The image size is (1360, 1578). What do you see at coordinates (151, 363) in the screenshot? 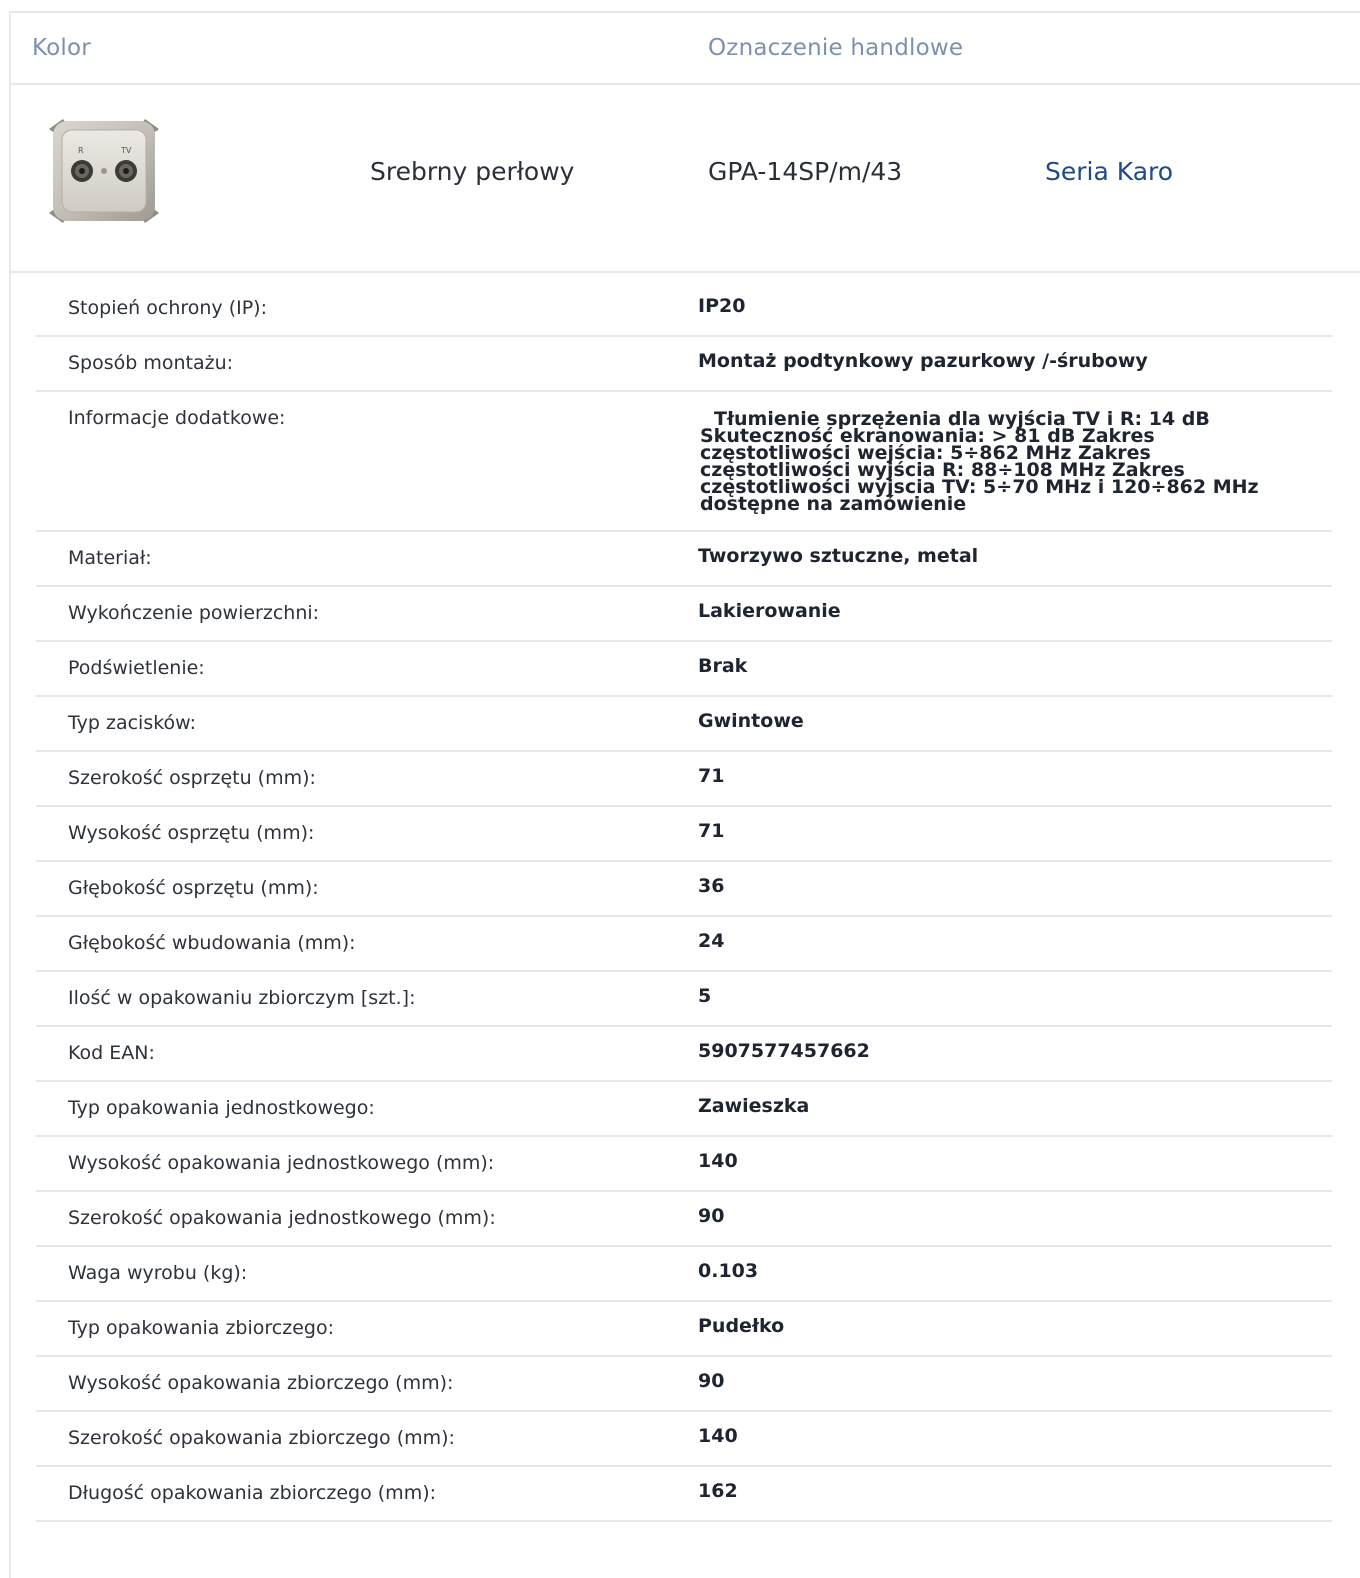
I see `spec-label: Sposób montażu:` at bounding box center [151, 363].